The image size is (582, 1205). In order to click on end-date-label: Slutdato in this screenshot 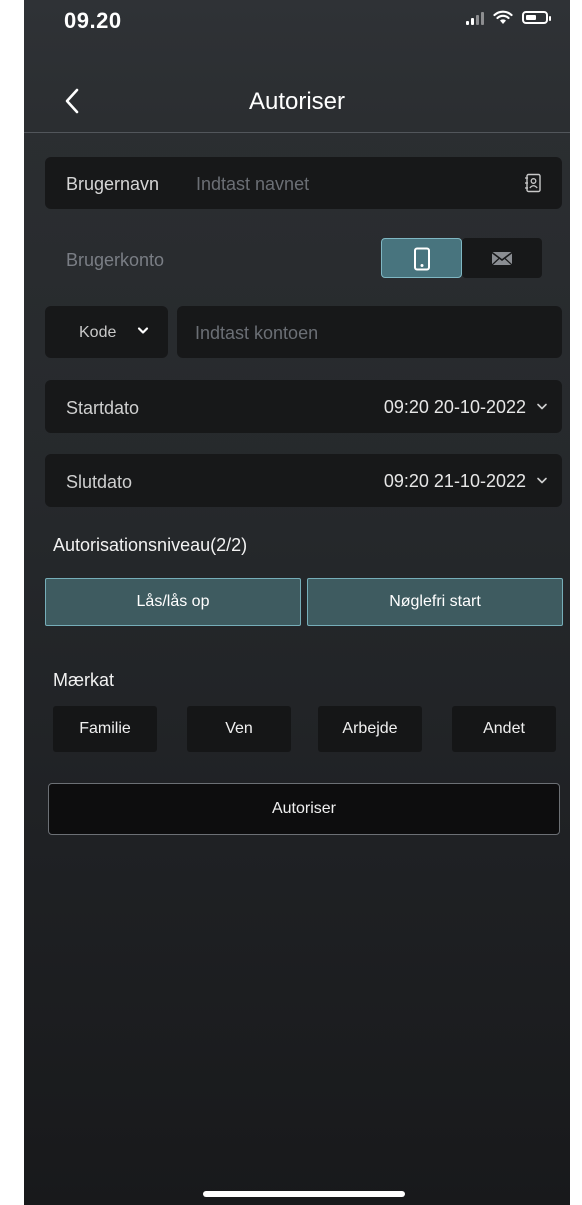, I will do `click(99, 482)`.